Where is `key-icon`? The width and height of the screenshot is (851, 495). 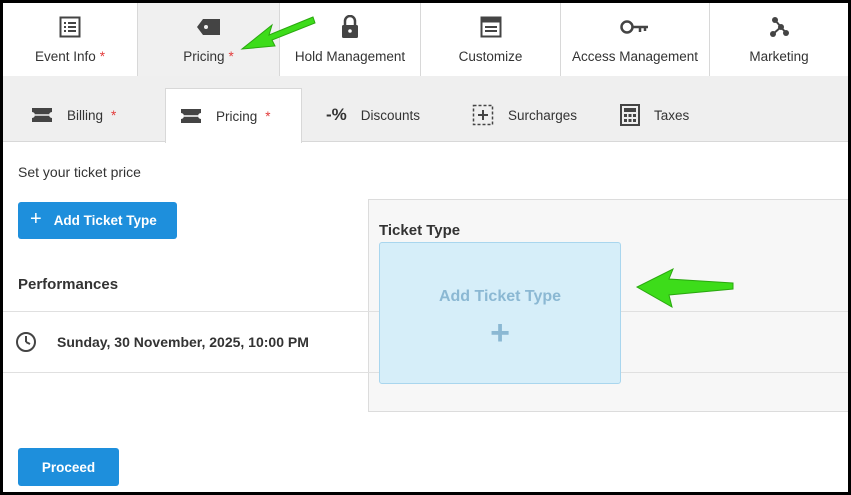 key-icon is located at coordinates (635, 27).